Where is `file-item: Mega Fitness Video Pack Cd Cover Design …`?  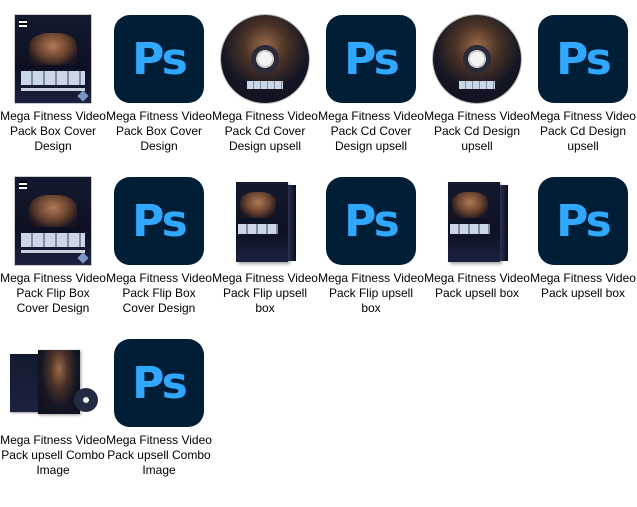 file-item: Mega Fitness Video Pack Cd Cover Design … is located at coordinates (265, 76).